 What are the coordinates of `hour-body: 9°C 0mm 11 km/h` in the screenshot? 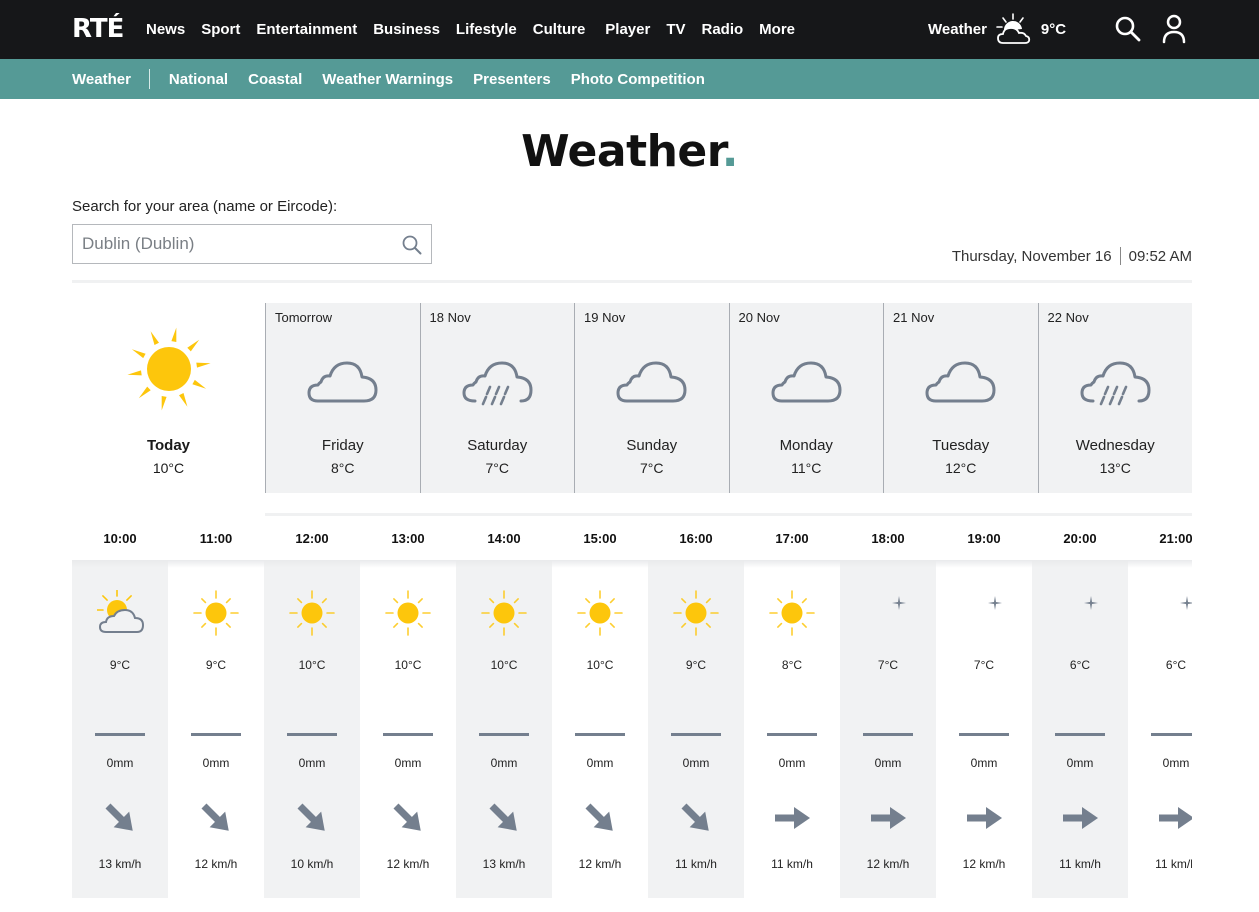 It's located at (696, 729).